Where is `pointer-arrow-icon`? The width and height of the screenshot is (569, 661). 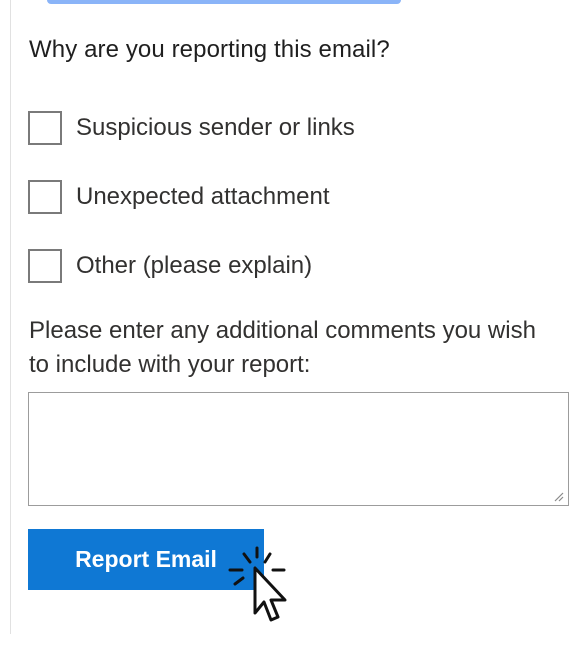
pointer-arrow-icon is located at coordinates (257, 584).